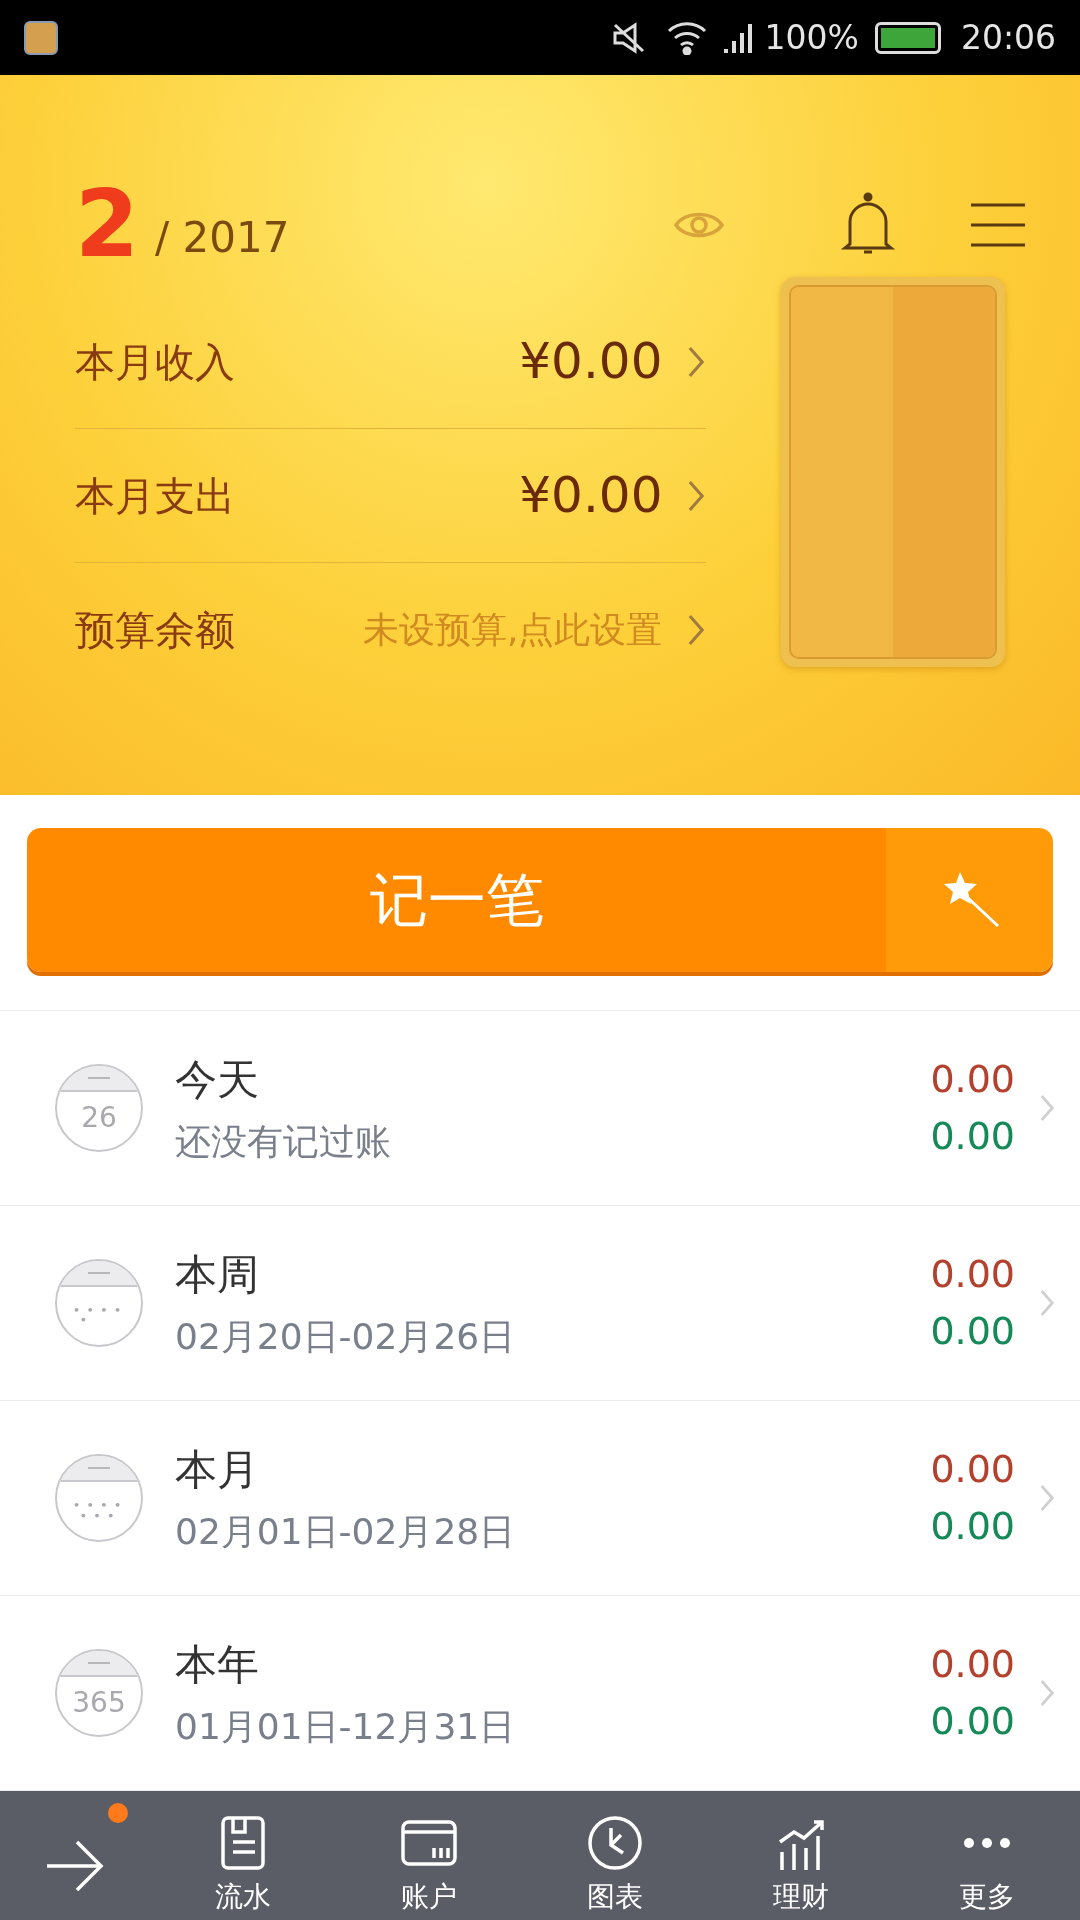 Image resolution: width=1080 pixels, height=1920 pixels. What do you see at coordinates (801, 1855) in the screenshot?
I see `nav-tab: 理财` at bounding box center [801, 1855].